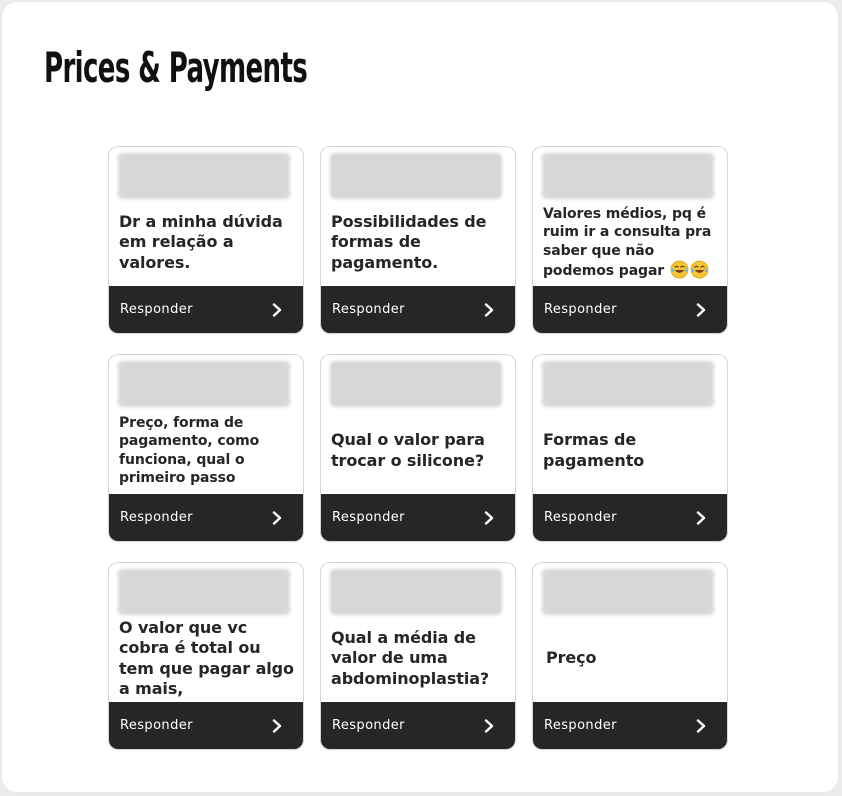 The height and width of the screenshot is (796, 842). I want to click on question-text-area: Preço, so click(631, 658).